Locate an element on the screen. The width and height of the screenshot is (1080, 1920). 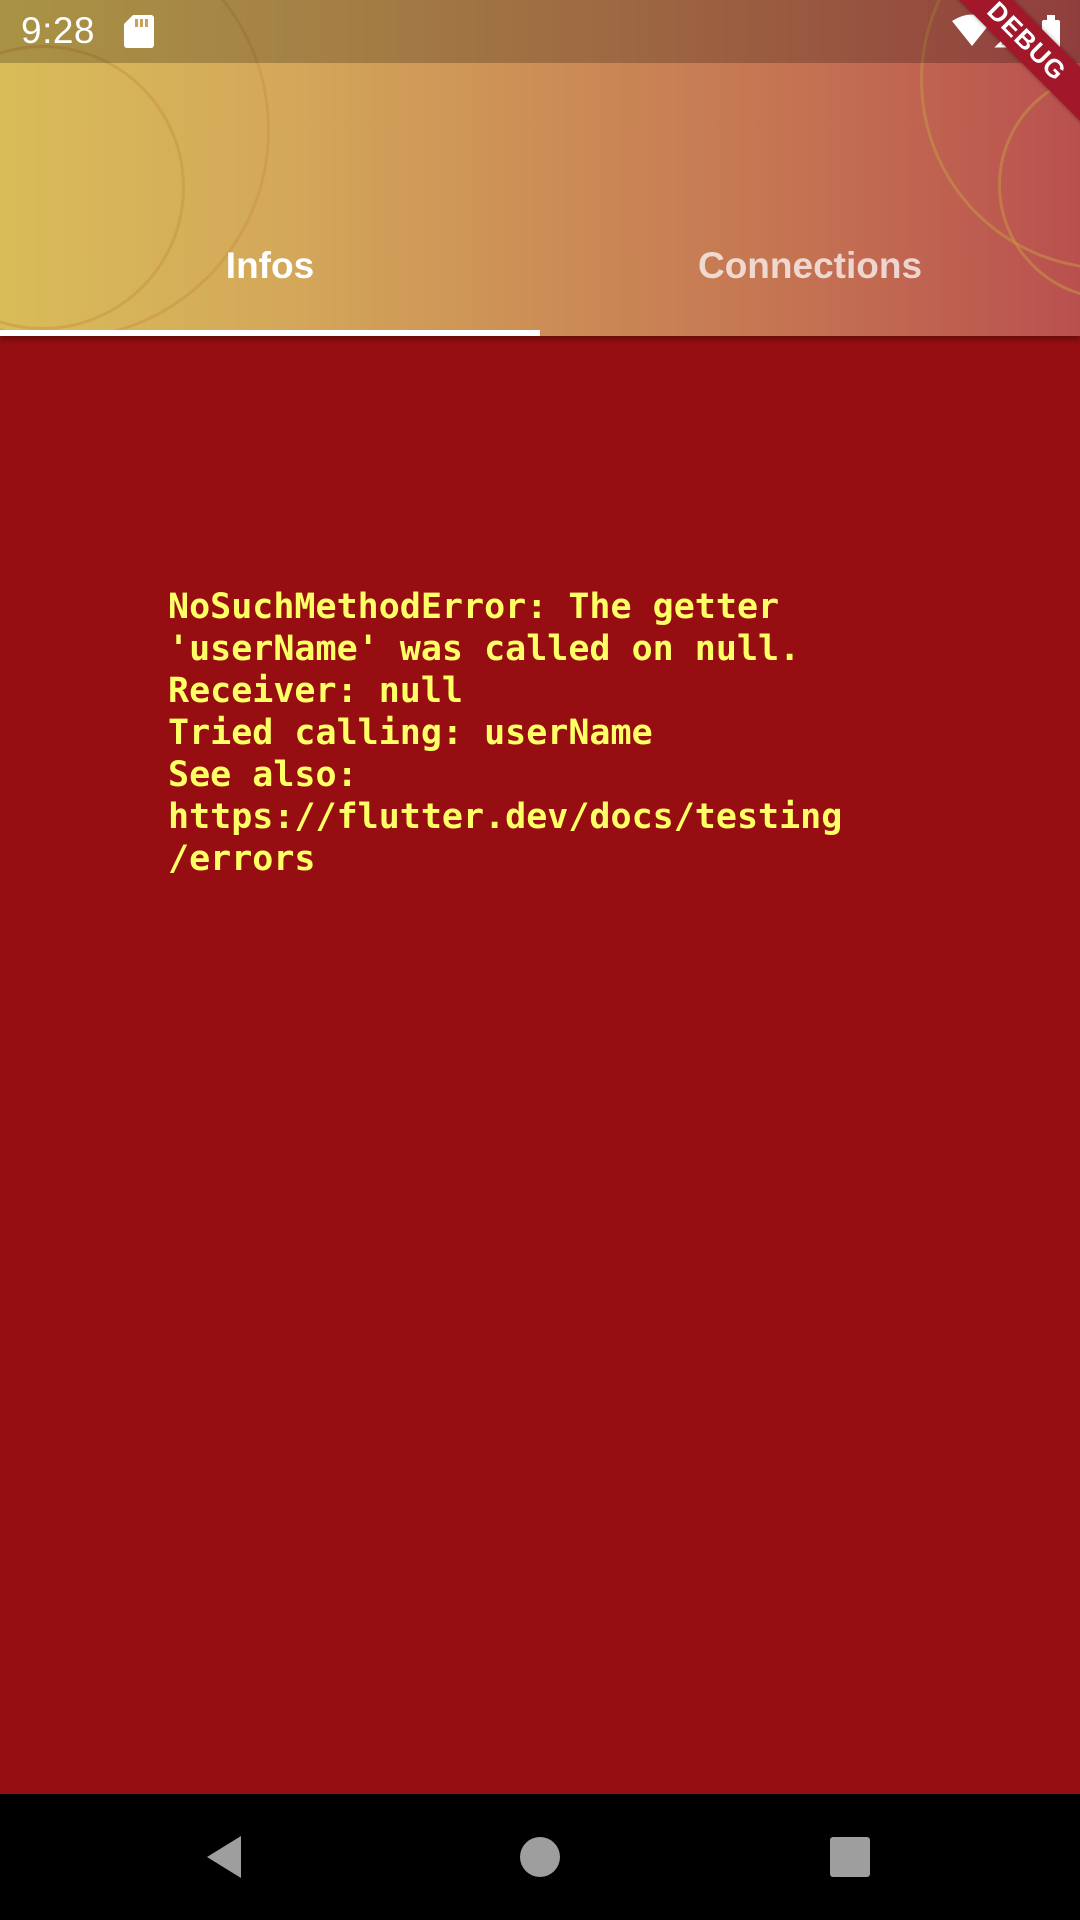
status-time: 9:28 is located at coordinates (58, 30).